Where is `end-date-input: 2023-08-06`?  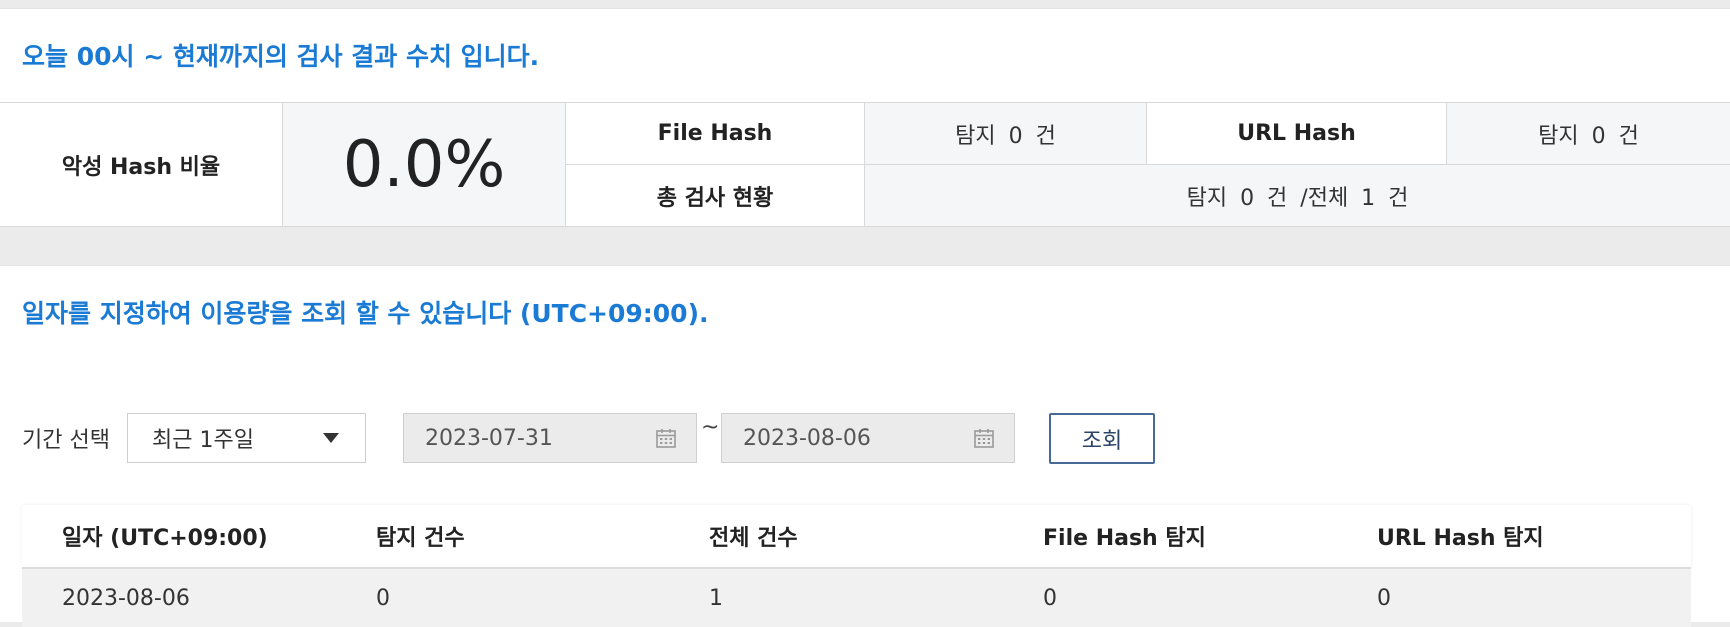 end-date-input: 2023-08-06 is located at coordinates (868, 438).